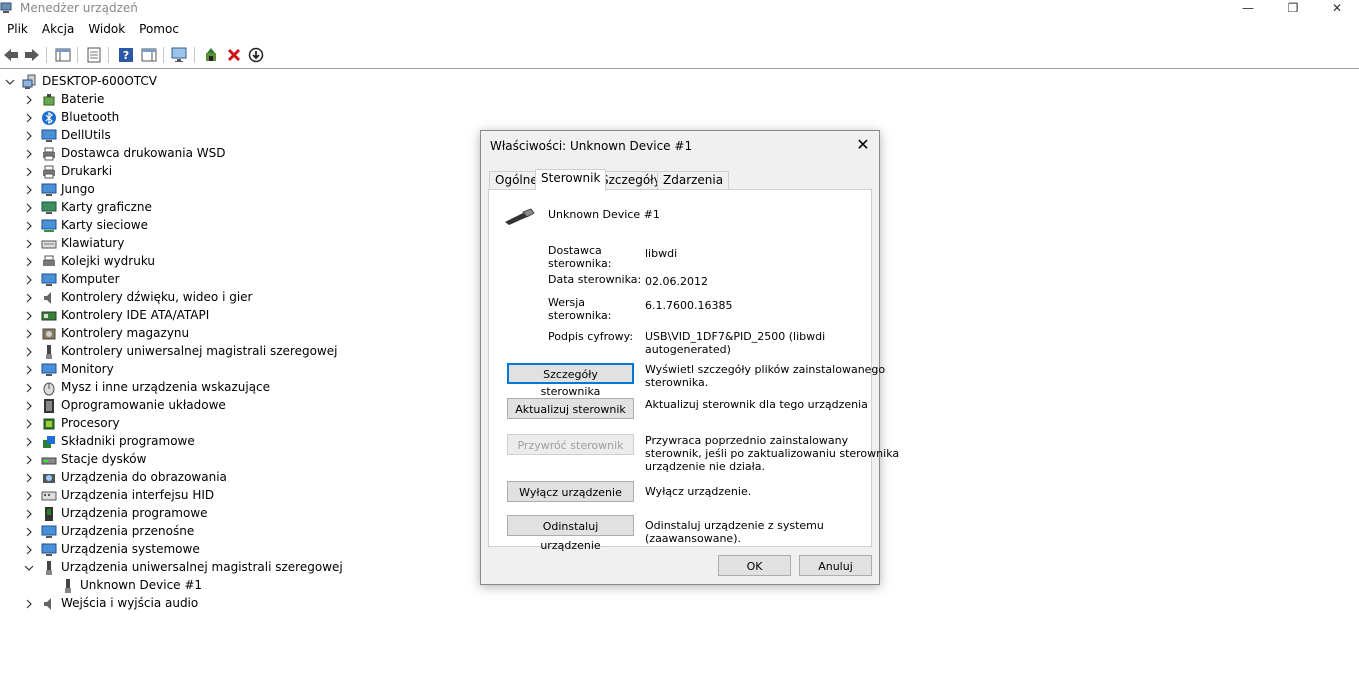  What do you see at coordinates (149, 55) in the screenshot?
I see `action-pane-icon` at bounding box center [149, 55].